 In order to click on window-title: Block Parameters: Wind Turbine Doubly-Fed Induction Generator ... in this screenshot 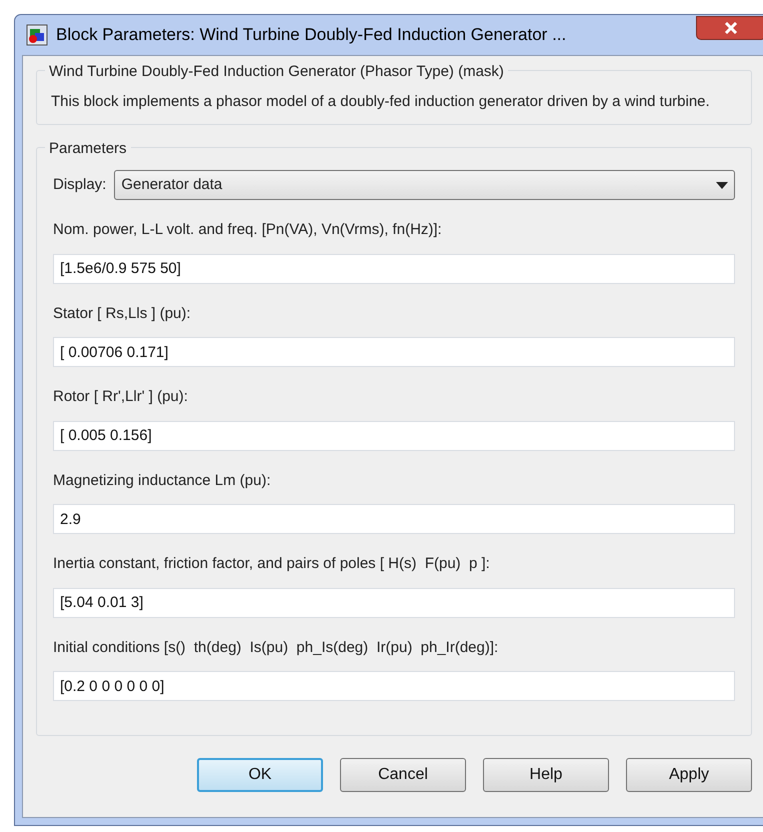, I will do `click(311, 35)`.